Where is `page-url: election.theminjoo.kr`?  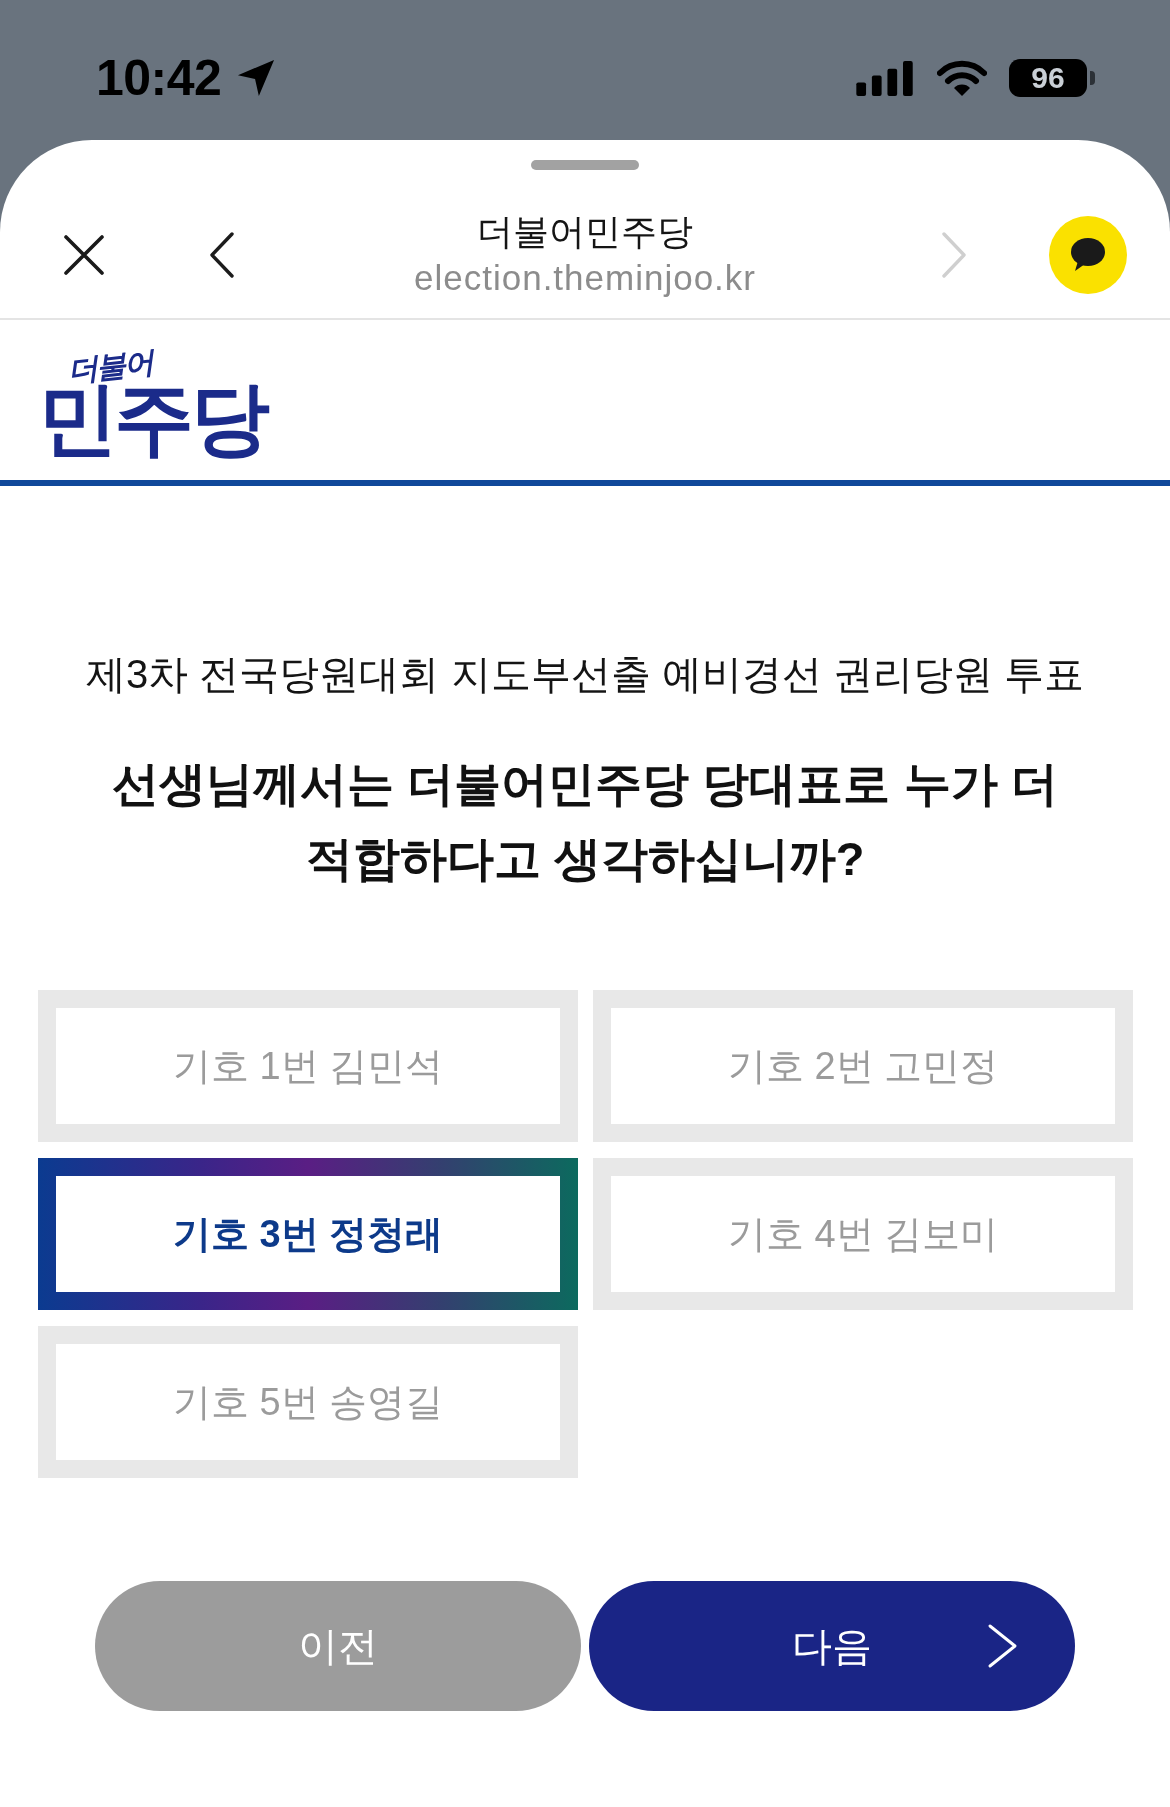 page-url: election.theminjoo.kr is located at coordinates (585, 278).